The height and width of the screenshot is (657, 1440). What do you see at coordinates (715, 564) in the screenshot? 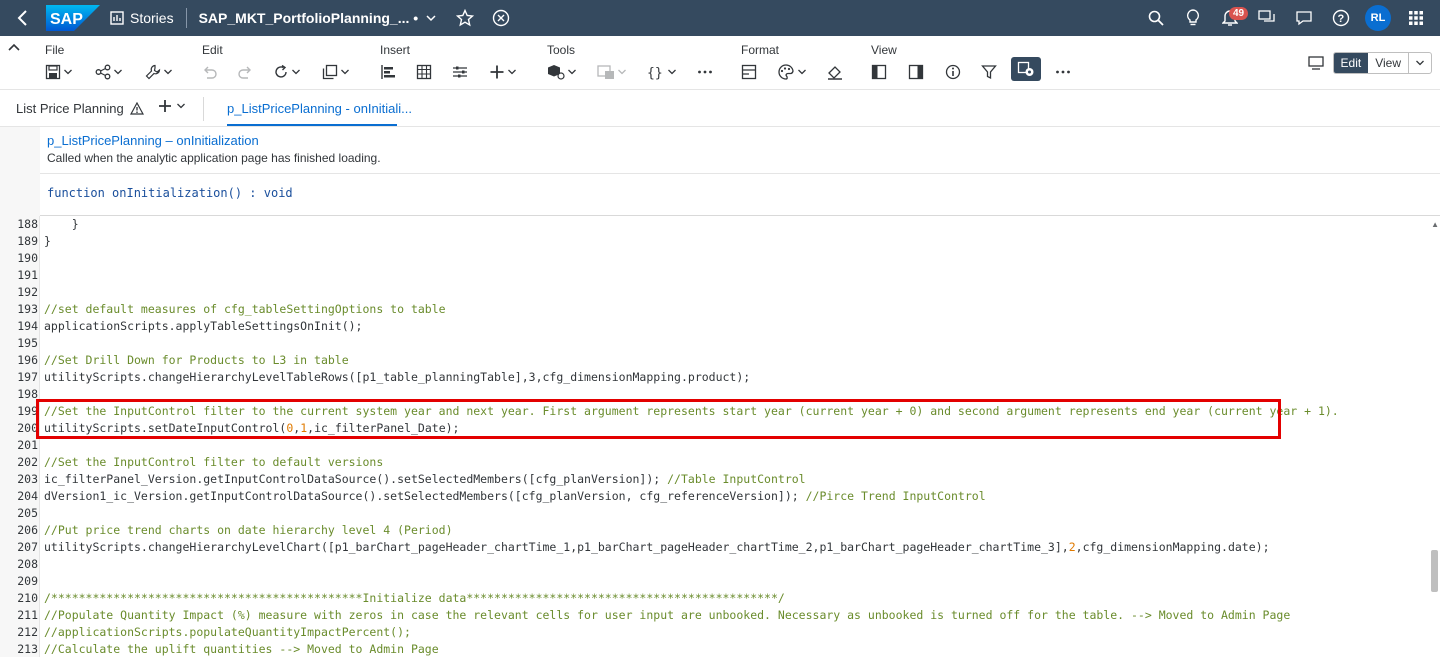
I see `code-line: 208` at bounding box center [715, 564].